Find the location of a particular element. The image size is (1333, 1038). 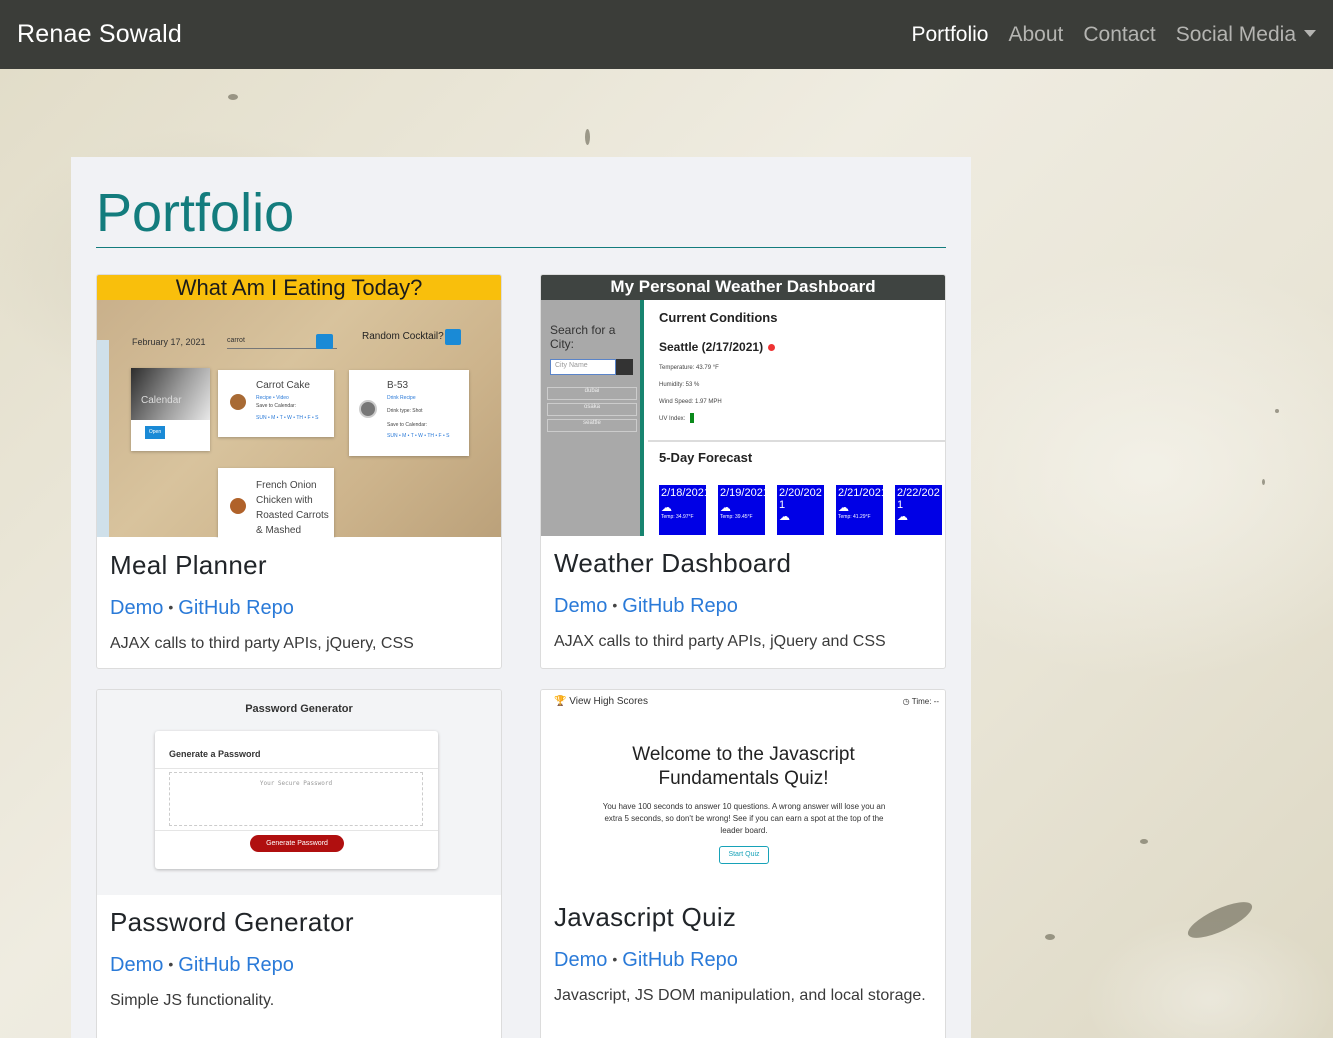

page-title: Portfolio is located at coordinates (521, 216).